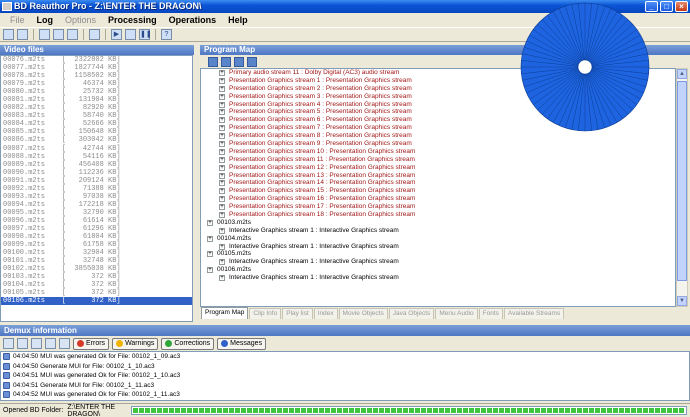 This screenshot has height=417, width=690. Describe the element at coordinates (116, 34) in the screenshot. I see `play-icon: ▶` at that location.